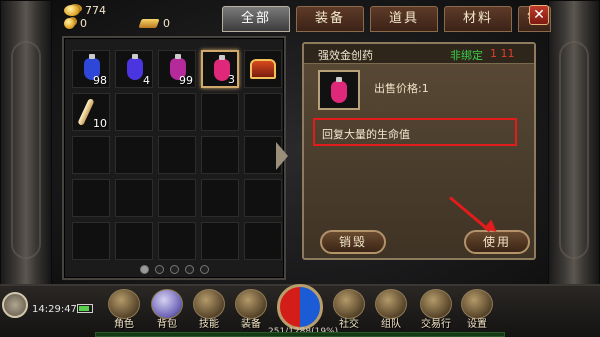  Describe the element at coordinates (100, 123) in the screenshot. I see `item-quantity: 10` at that location.